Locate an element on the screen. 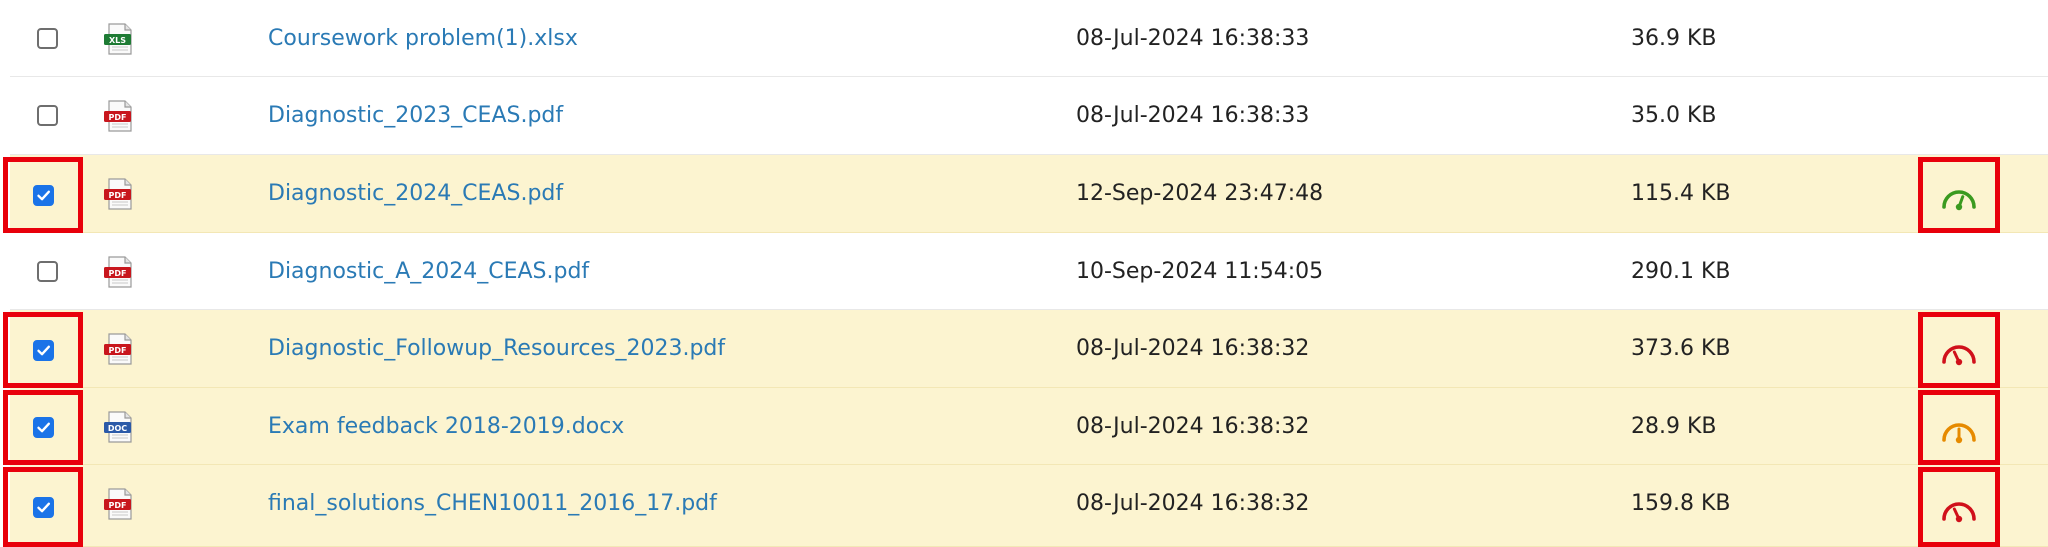  file-name-link: Diagnostic_Followup_Resources_2023.pdf is located at coordinates (496, 348).